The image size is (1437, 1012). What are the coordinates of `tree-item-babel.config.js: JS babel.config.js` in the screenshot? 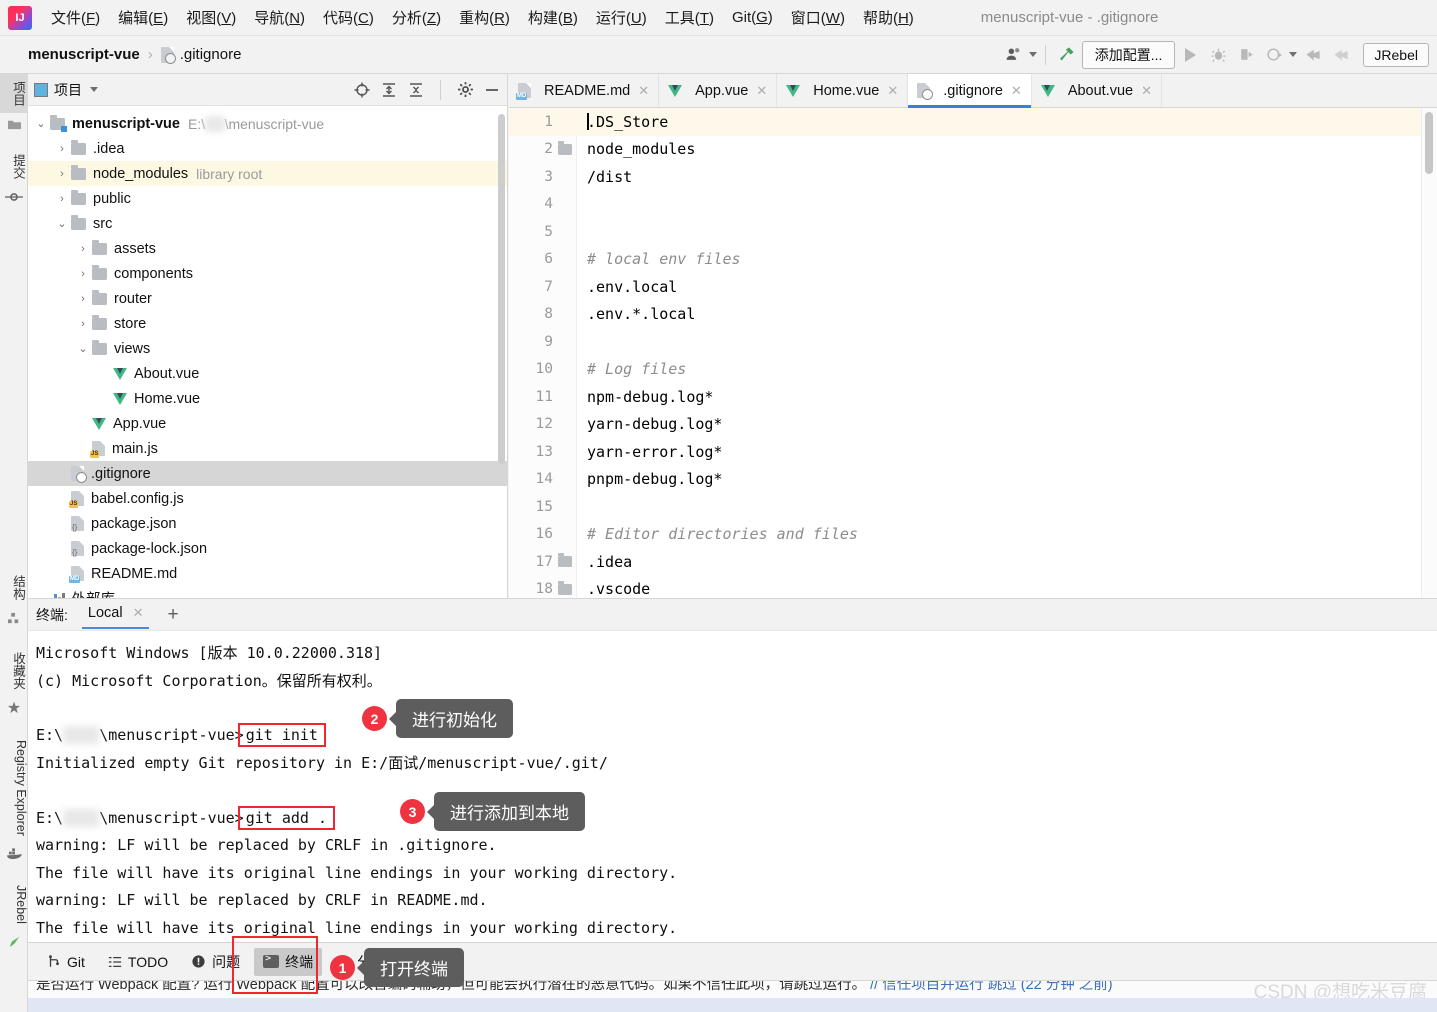 It's located at (267, 498).